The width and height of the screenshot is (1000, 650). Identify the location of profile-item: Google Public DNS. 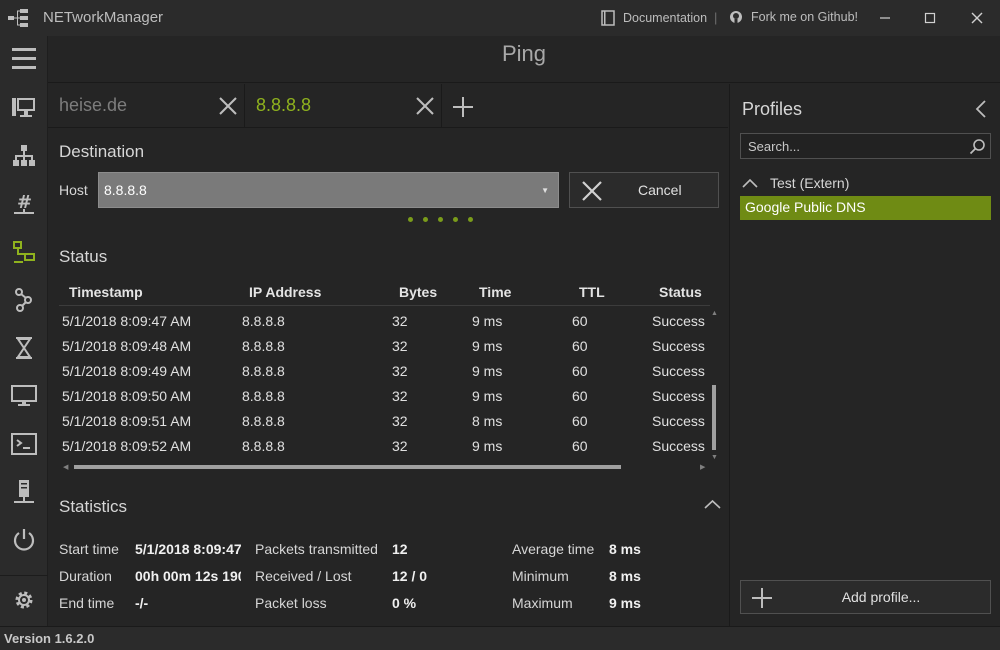
(865, 208).